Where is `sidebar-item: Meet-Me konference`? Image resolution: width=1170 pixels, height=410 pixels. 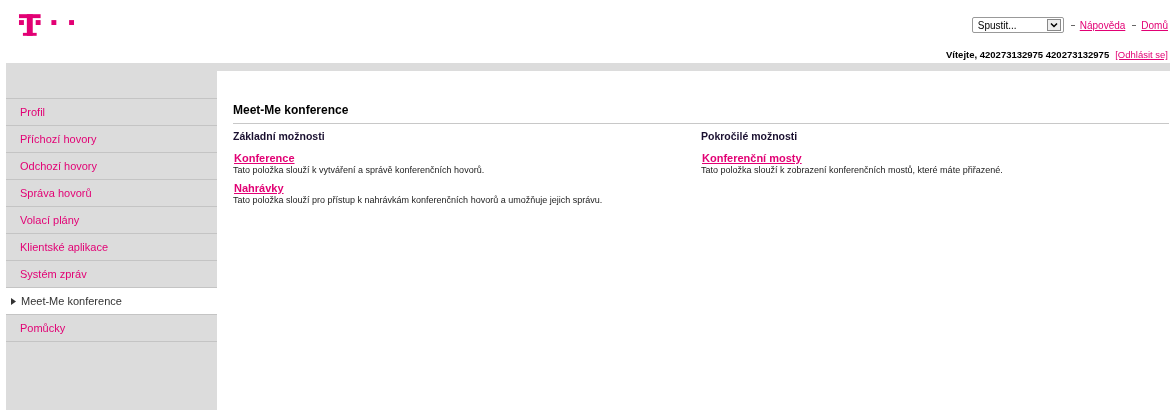
sidebar-item: Meet-Me konference is located at coordinates (111, 301).